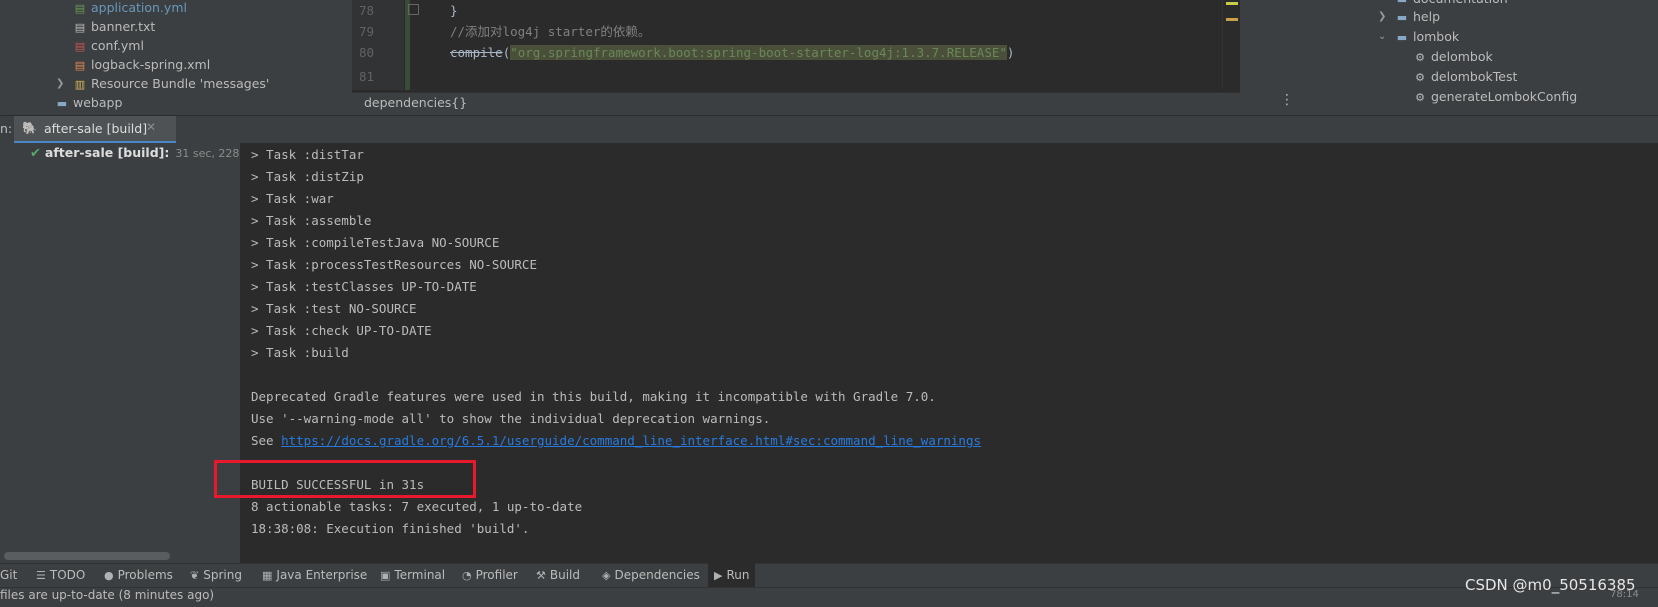 This screenshot has width=1658, height=607. Describe the element at coordinates (829, 129) in the screenshot. I see `run-toolwindow-header` at that location.